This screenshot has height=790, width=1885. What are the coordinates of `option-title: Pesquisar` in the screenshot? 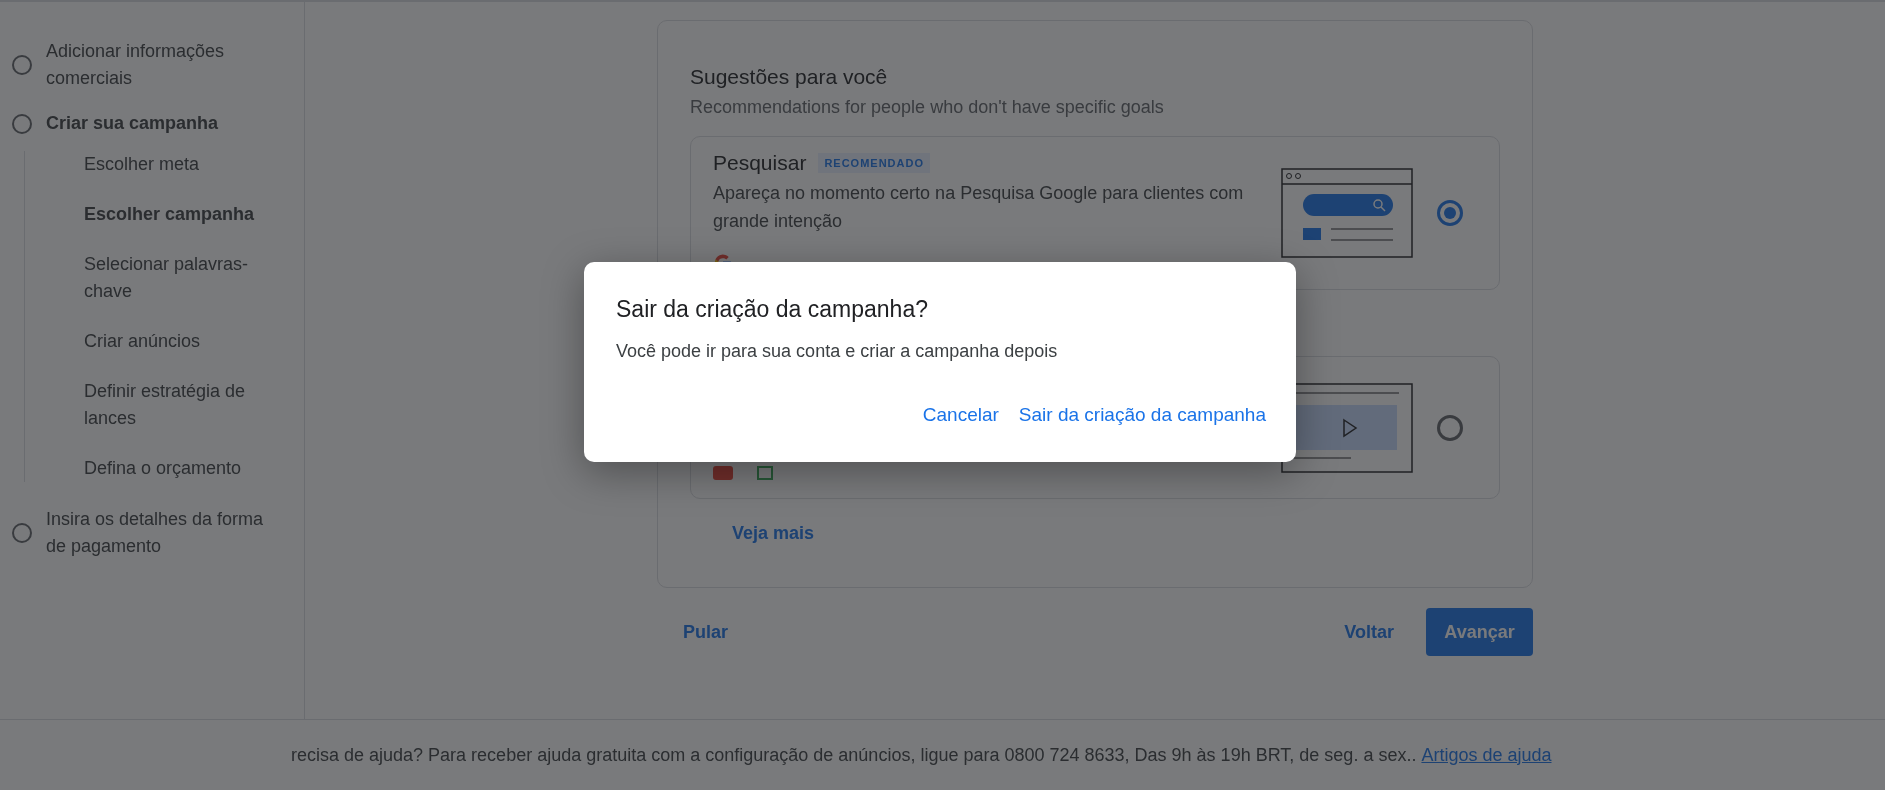 It's located at (760, 163).